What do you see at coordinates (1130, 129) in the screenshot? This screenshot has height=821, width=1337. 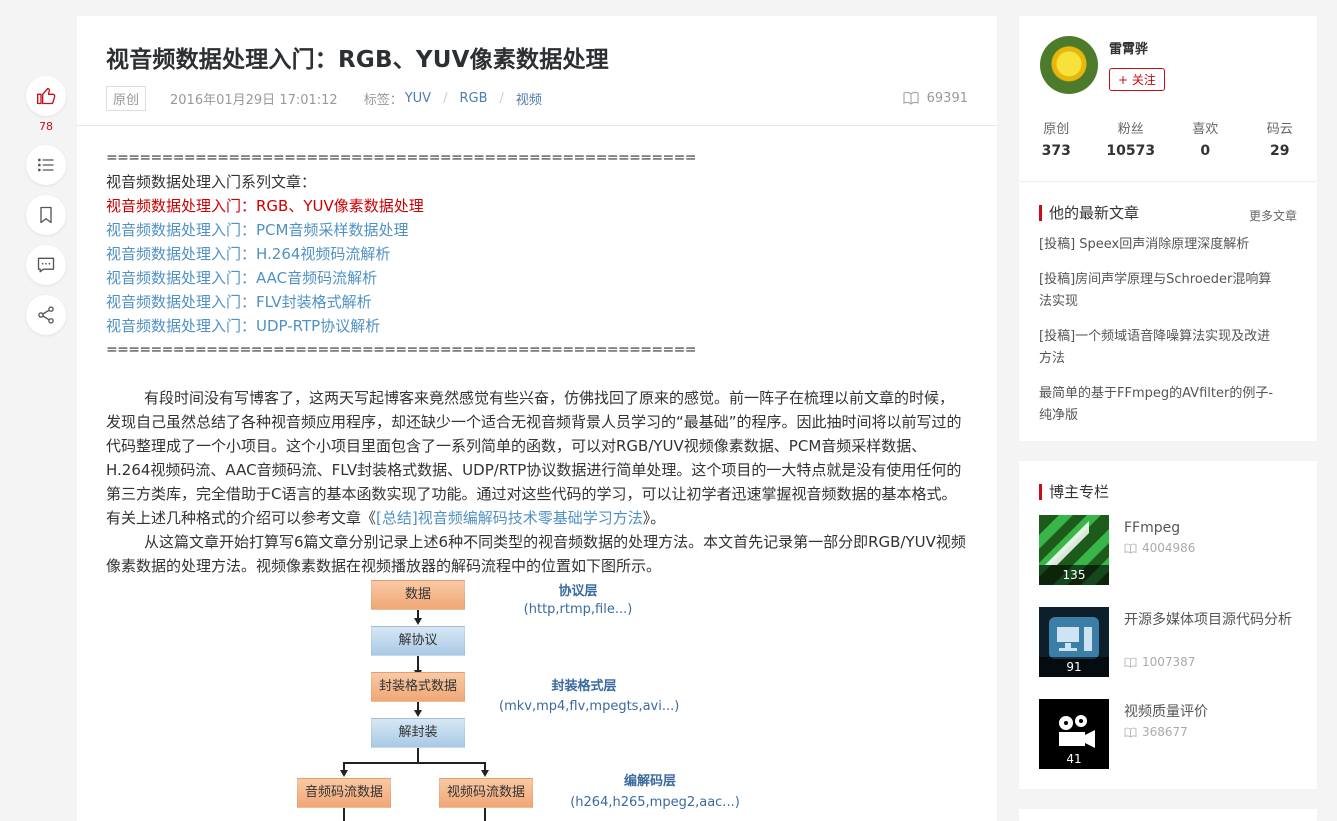 I see `stat-label: 粉丝` at bounding box center [1130, 129].